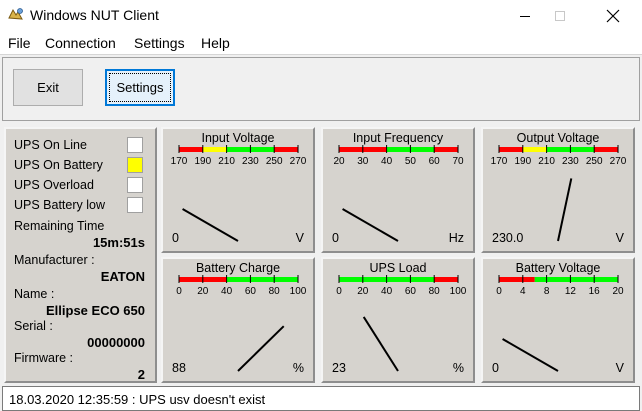  What do you see at coordinates (595, 291) in the screenshot?
I see `gauge-tick-label: 16` at bounding box center [595, 291].